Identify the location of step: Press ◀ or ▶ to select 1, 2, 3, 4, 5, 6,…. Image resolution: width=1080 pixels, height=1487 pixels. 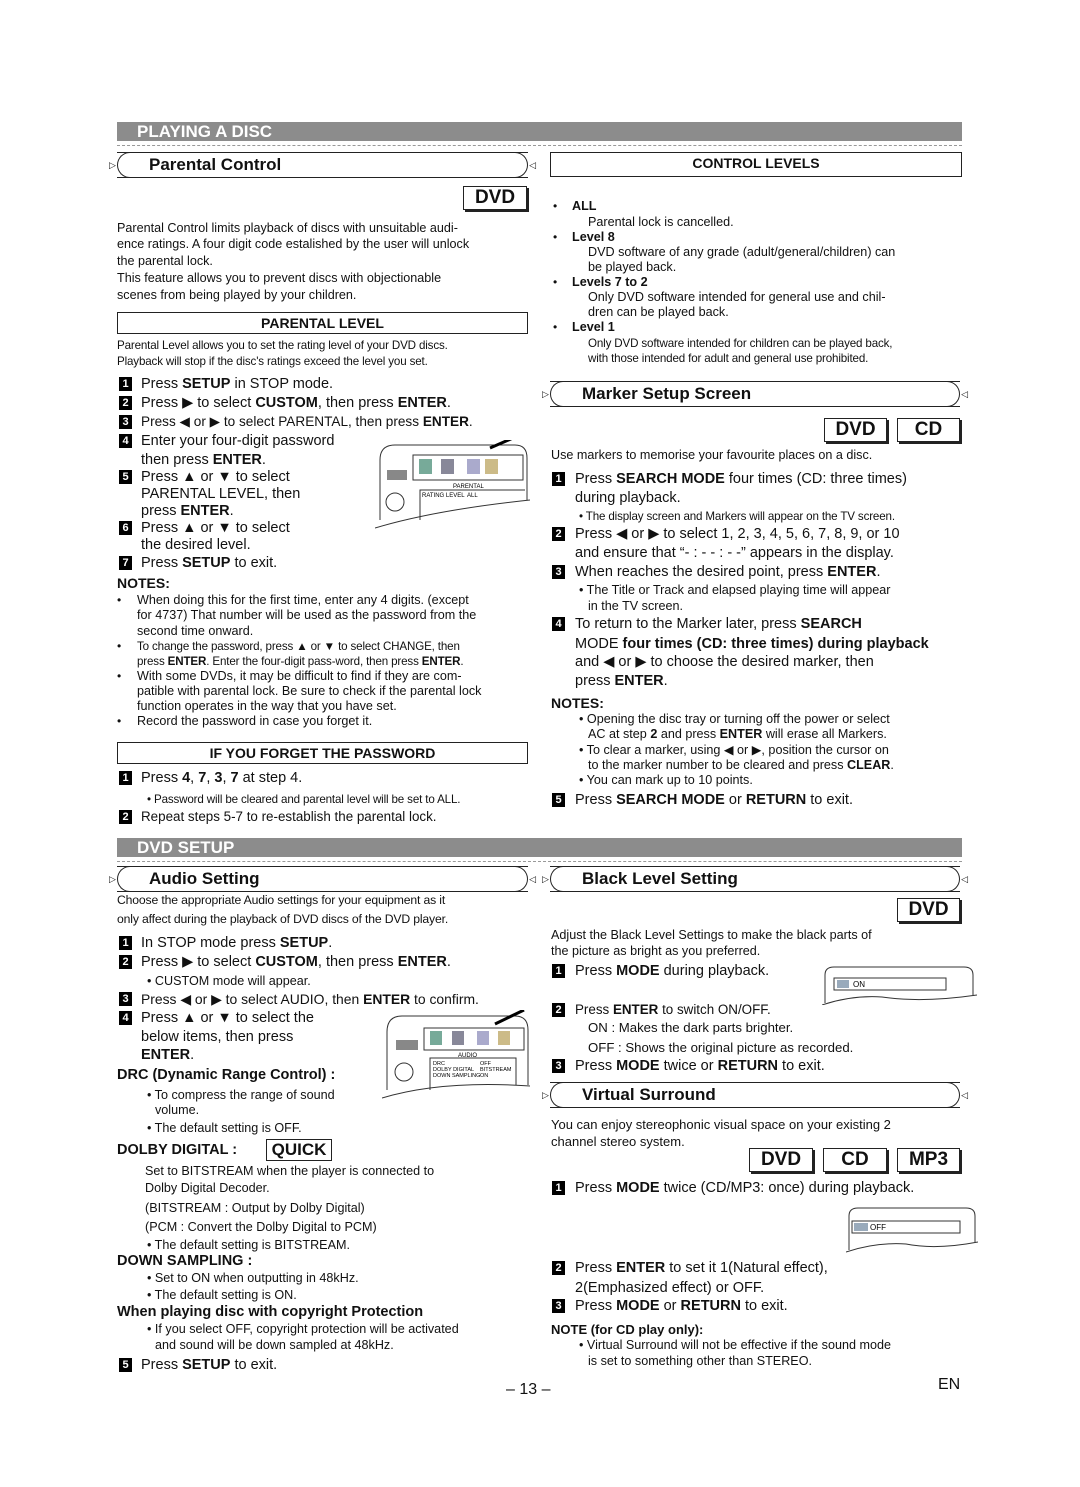
(737, 534).